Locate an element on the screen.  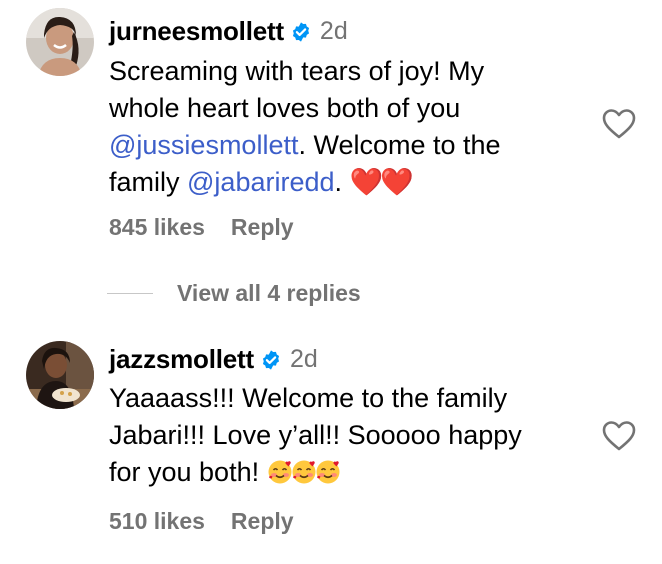
username: jurneesmollett is located at coordinates (196, 31).